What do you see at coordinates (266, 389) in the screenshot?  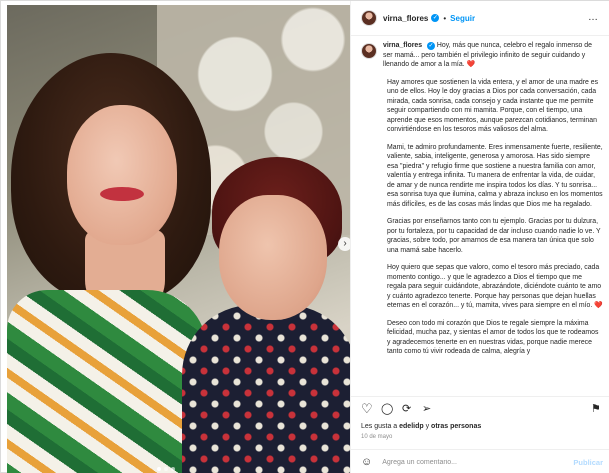 I see `photo-woman-right-dress` at bounding box center [266, 389].